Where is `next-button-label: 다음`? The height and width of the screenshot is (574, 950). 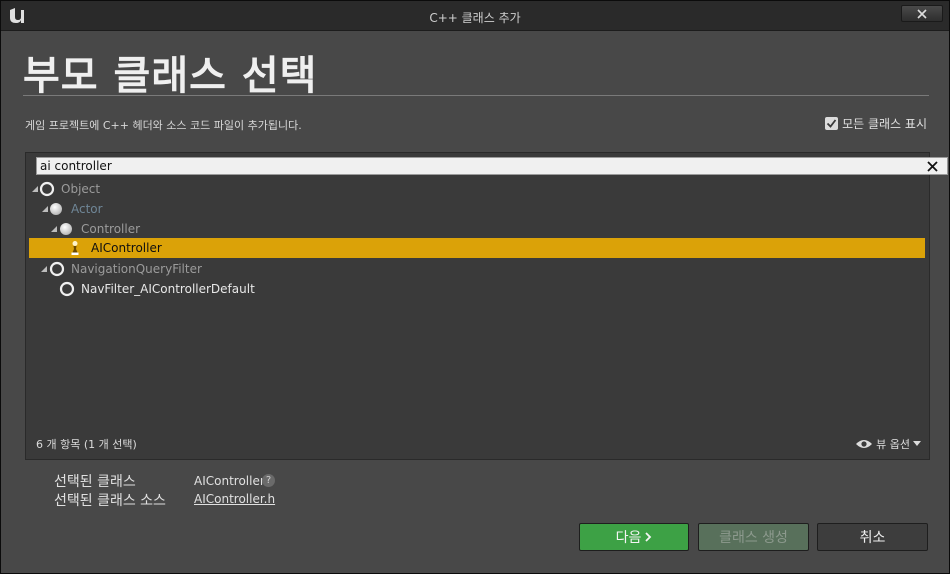
next-button-label: 다음 is located at coordinates (628, 538).